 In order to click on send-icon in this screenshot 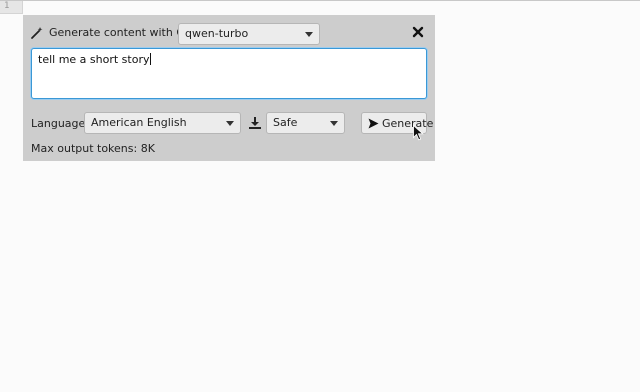, I will do `click(373, 123)`.